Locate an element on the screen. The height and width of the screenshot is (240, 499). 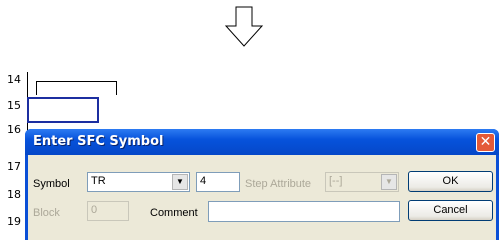
block-label: Block is located at coordinates (46, 213).